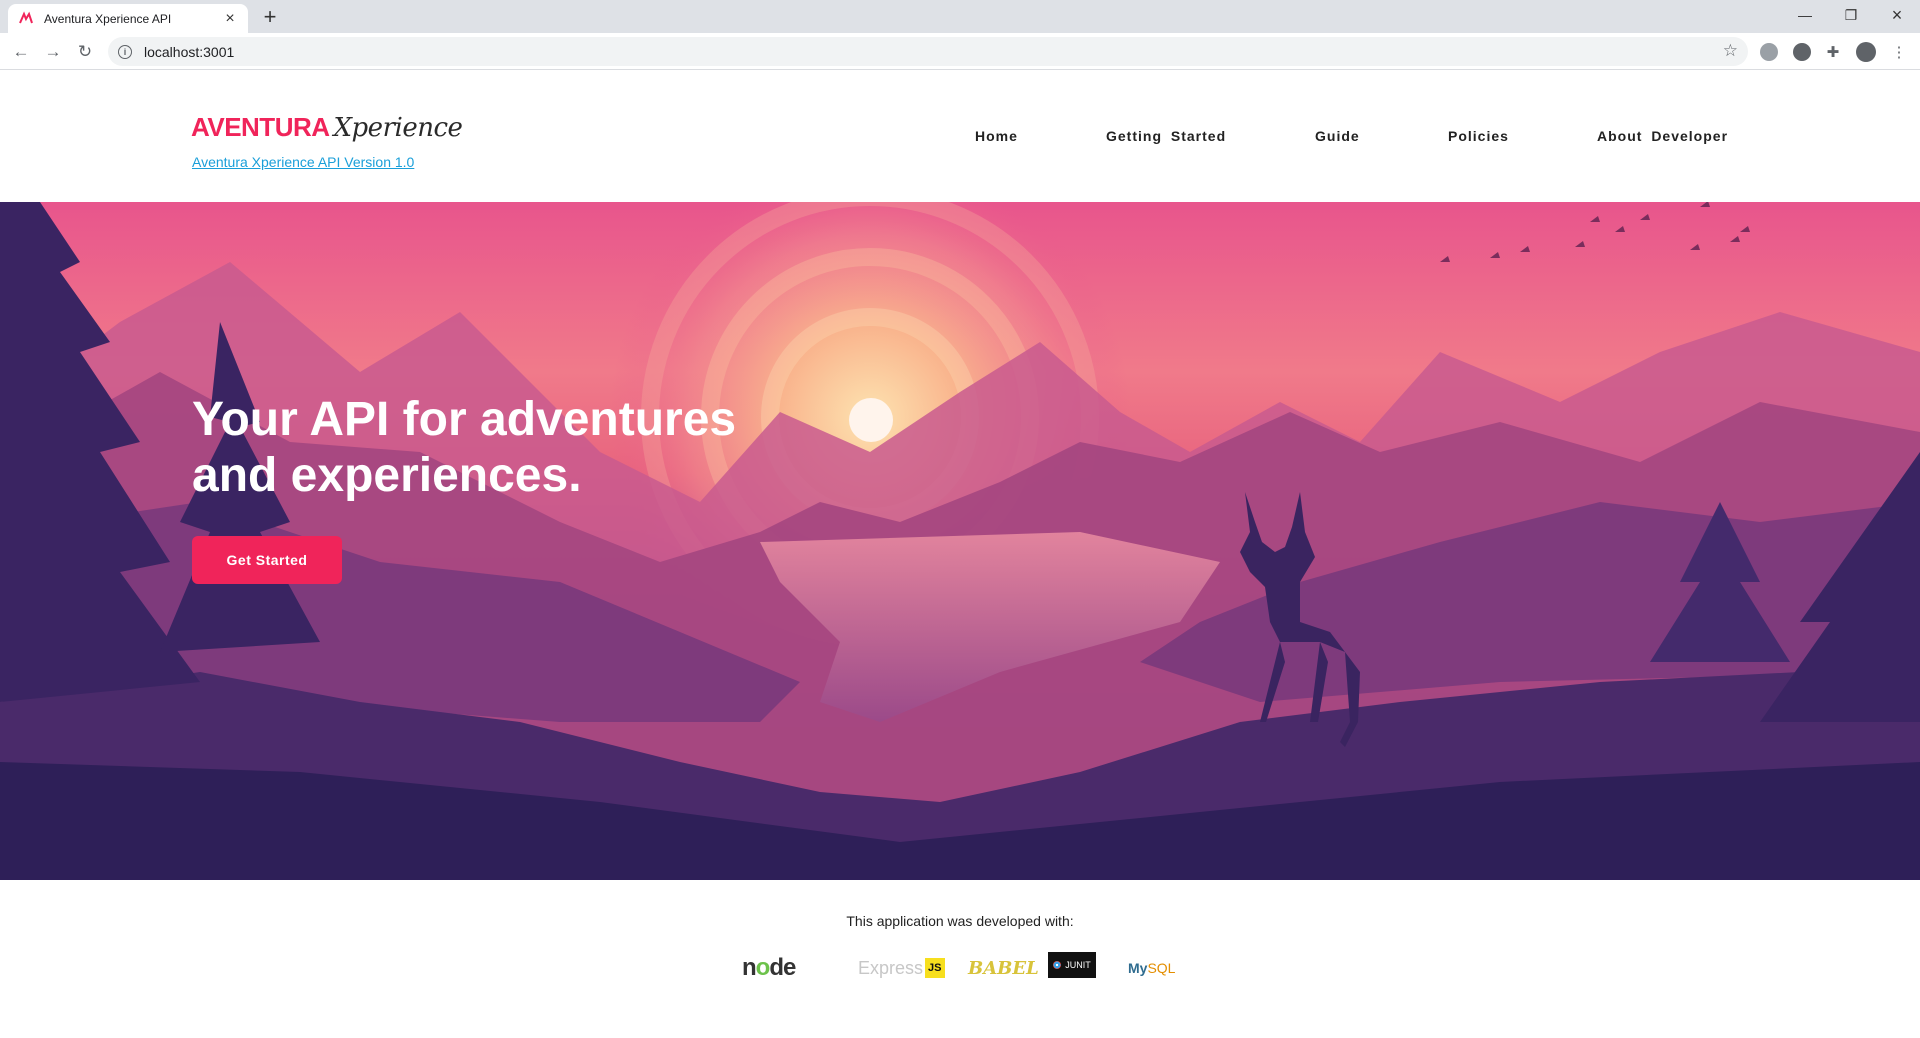 This screenshot has width=1920, height=1038. Describe the element at coordinates (1057, 965) in the screenshot. I see `junit-logo-icon` at that location.